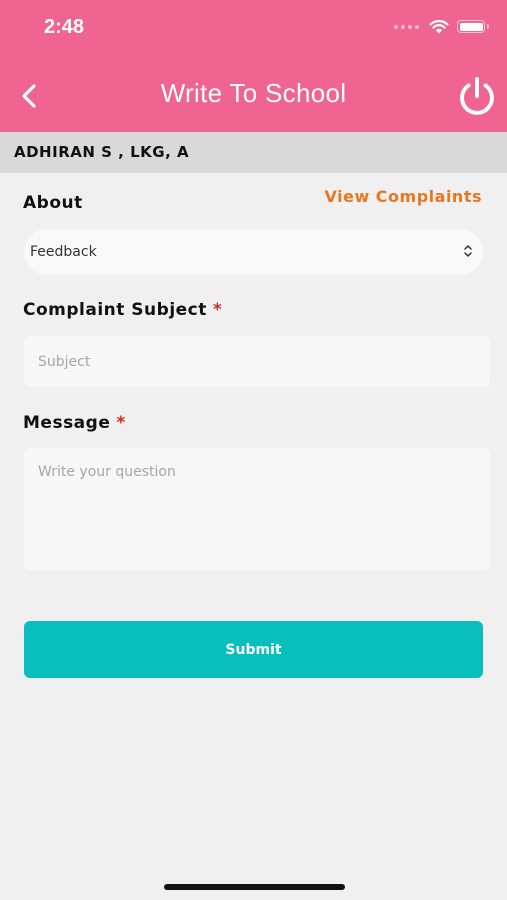 The height and width of the screenshot is (900, 507). What do you see at coordinates (64, 27) in the screenshot?
I see `status-time: 2:48` at bounding box center [64, 27].